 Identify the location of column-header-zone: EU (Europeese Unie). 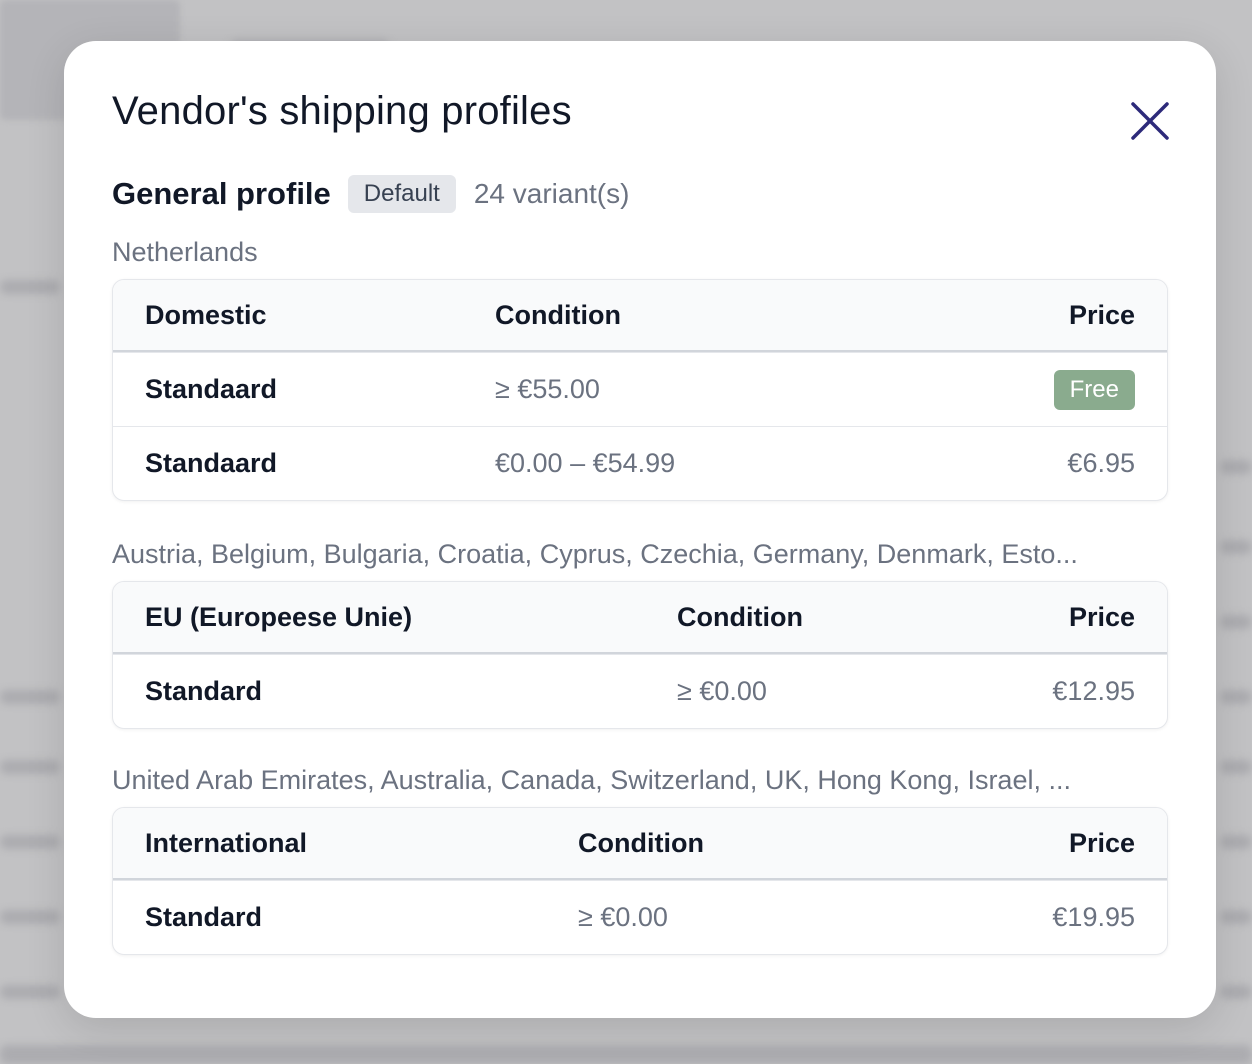
(279, 616).